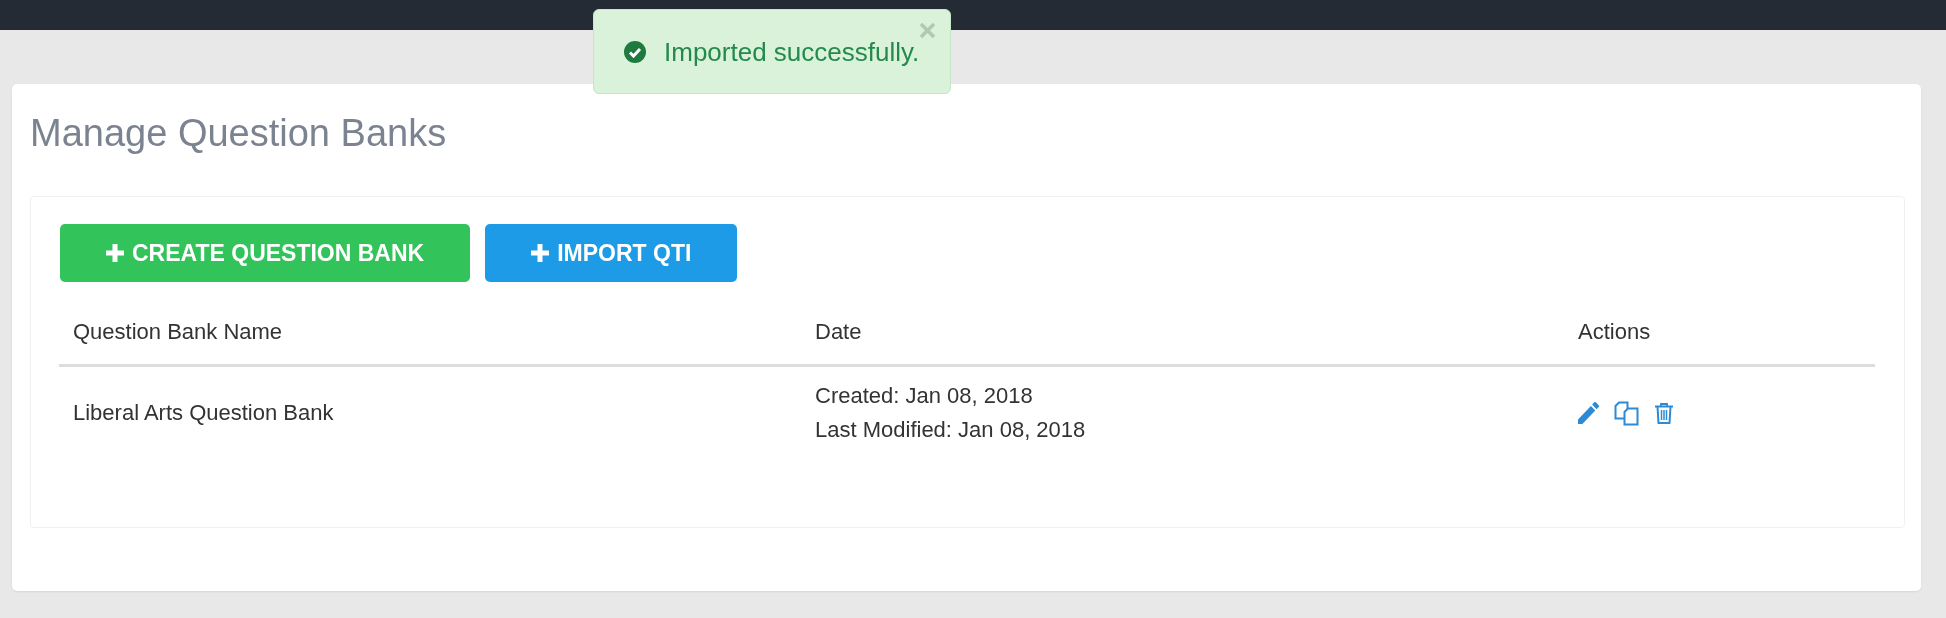 The height and width of the screenshot is (618, 1946). What do you see at coordinates (838, 331) in the screenshot?
I see `column-header: Date` at bounding box center [838, 331].